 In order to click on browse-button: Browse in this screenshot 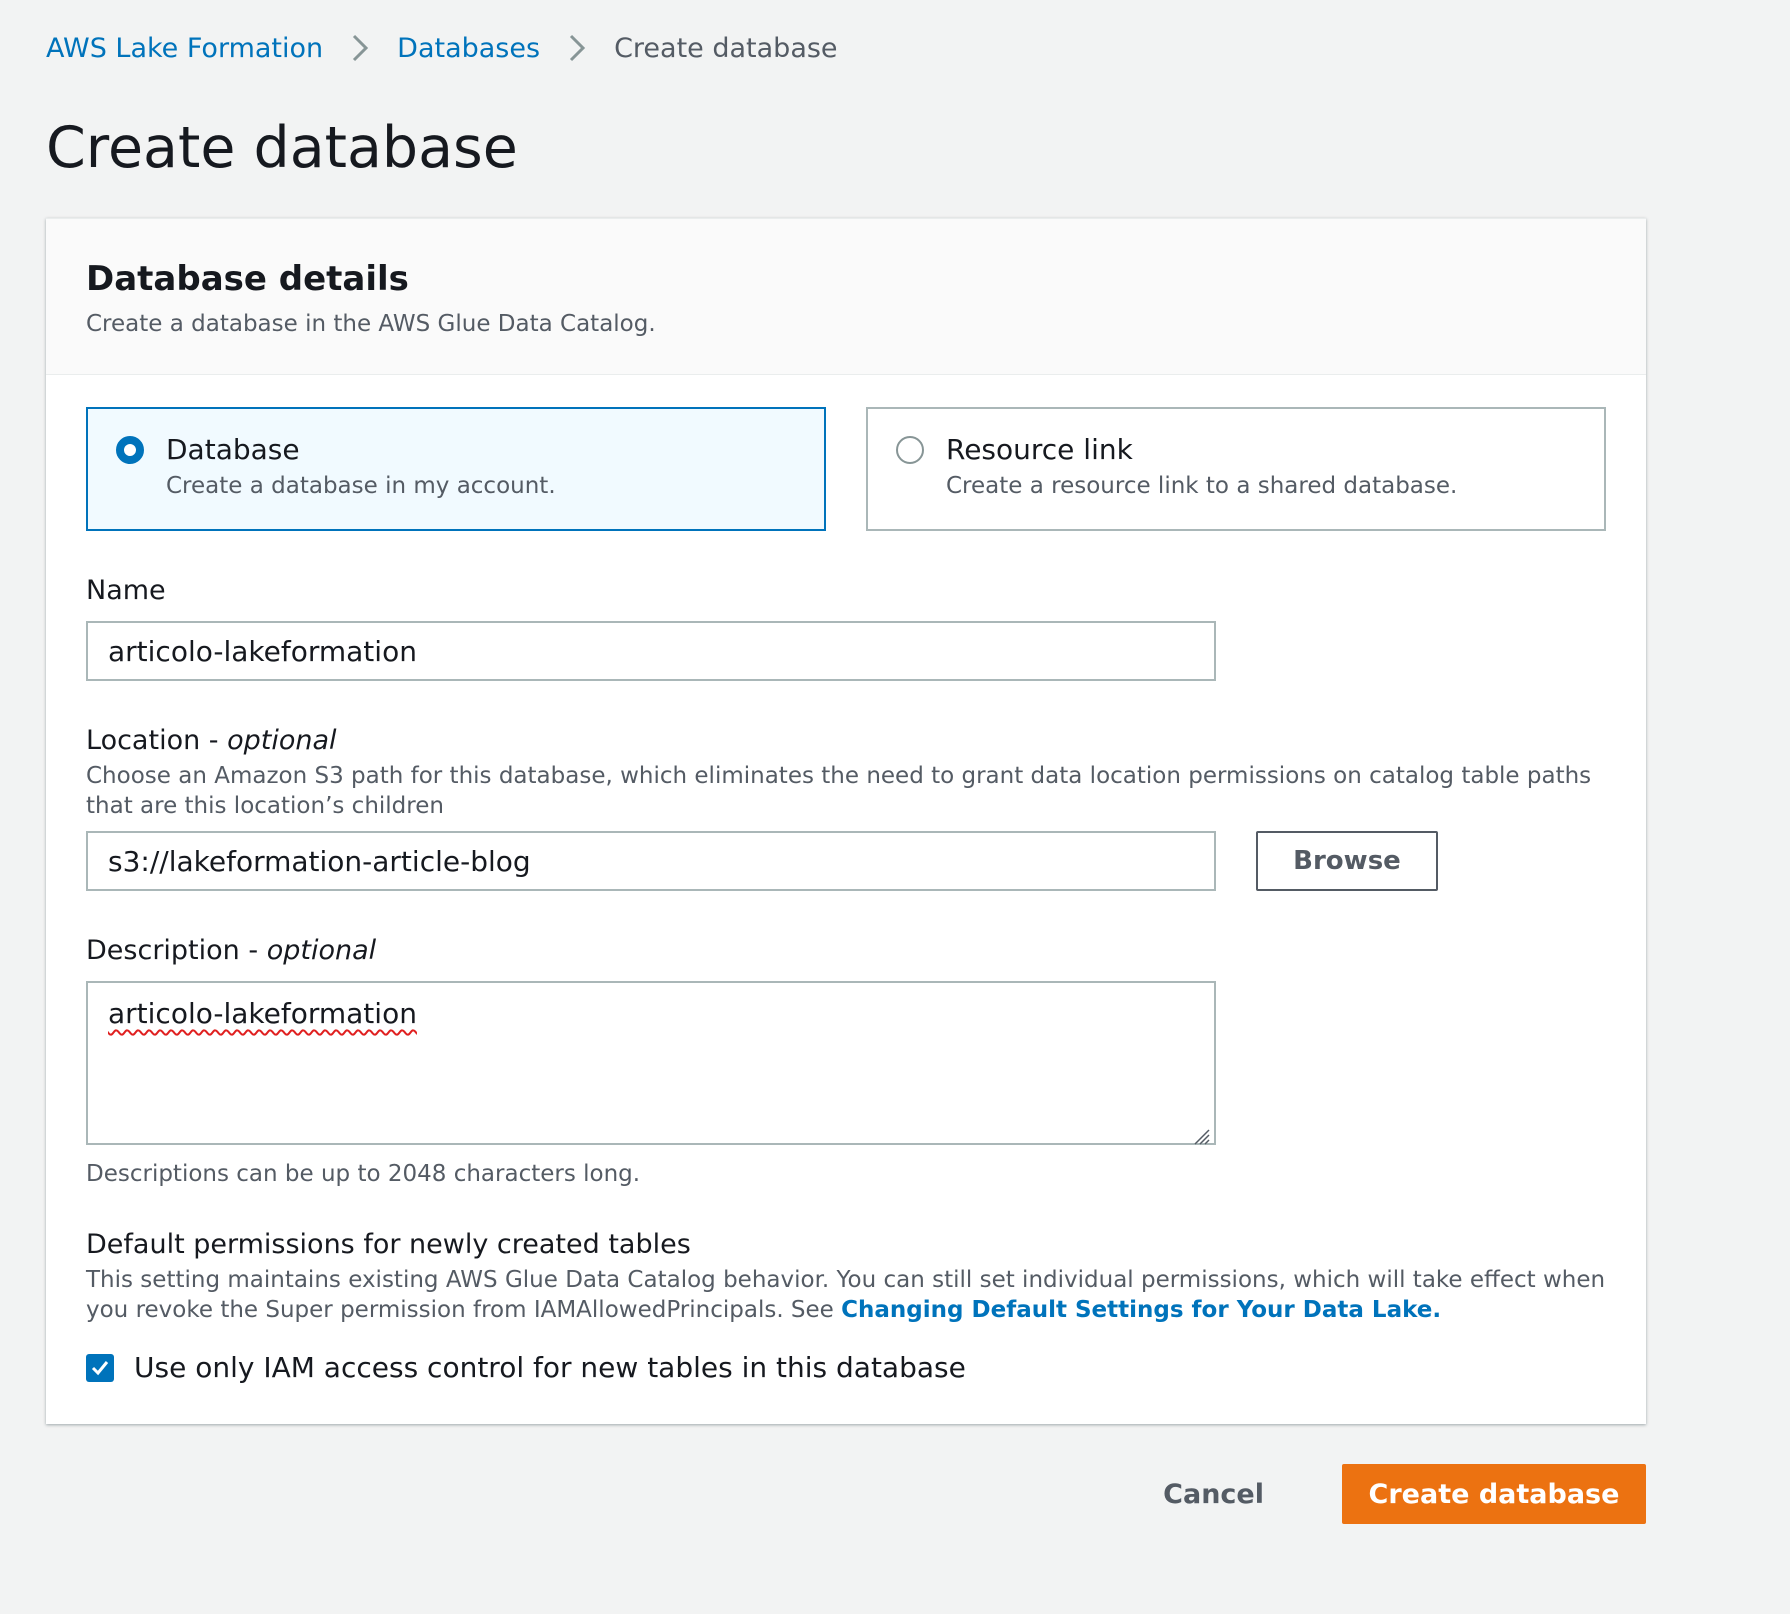, I will do `click(1347, 861)`.